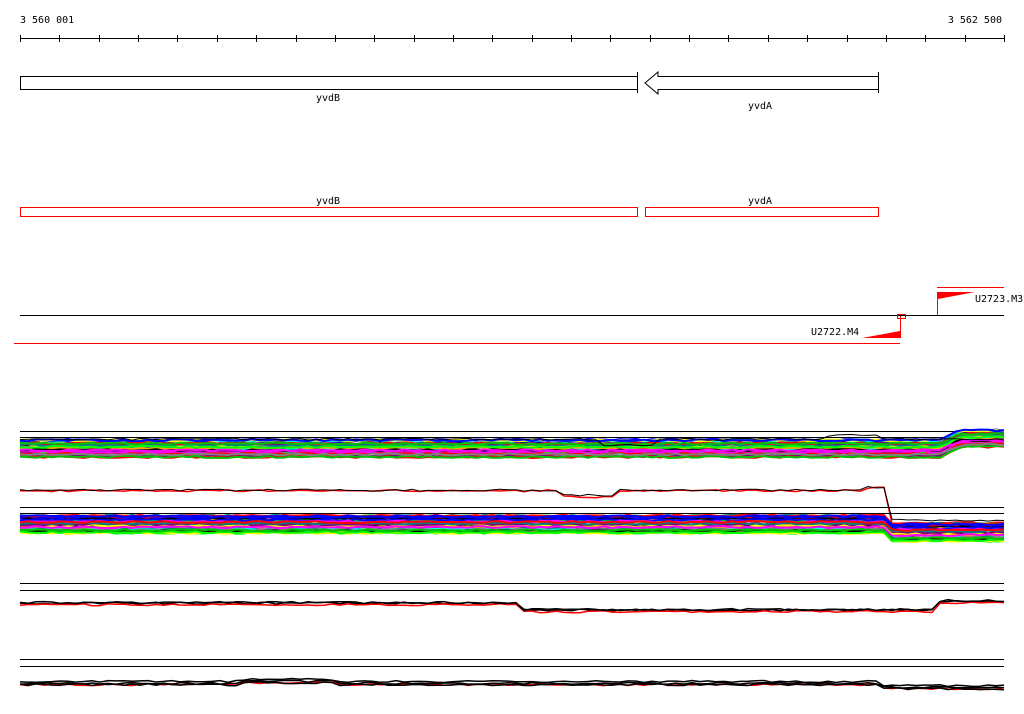 This screenshot has height=714, width=1024. Describe the element at coordinates (761, 83) in the screenshot. I see `gene-yvdA` at that location.